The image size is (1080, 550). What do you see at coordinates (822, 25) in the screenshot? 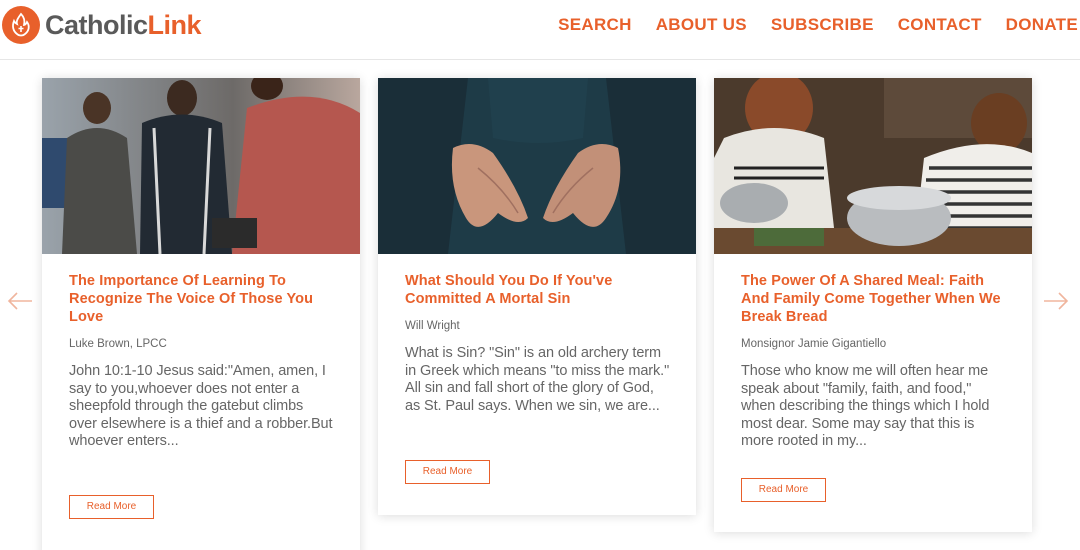
I see `nav-subscribe: SUBSCRIBE` at bounding box center [822, 25].